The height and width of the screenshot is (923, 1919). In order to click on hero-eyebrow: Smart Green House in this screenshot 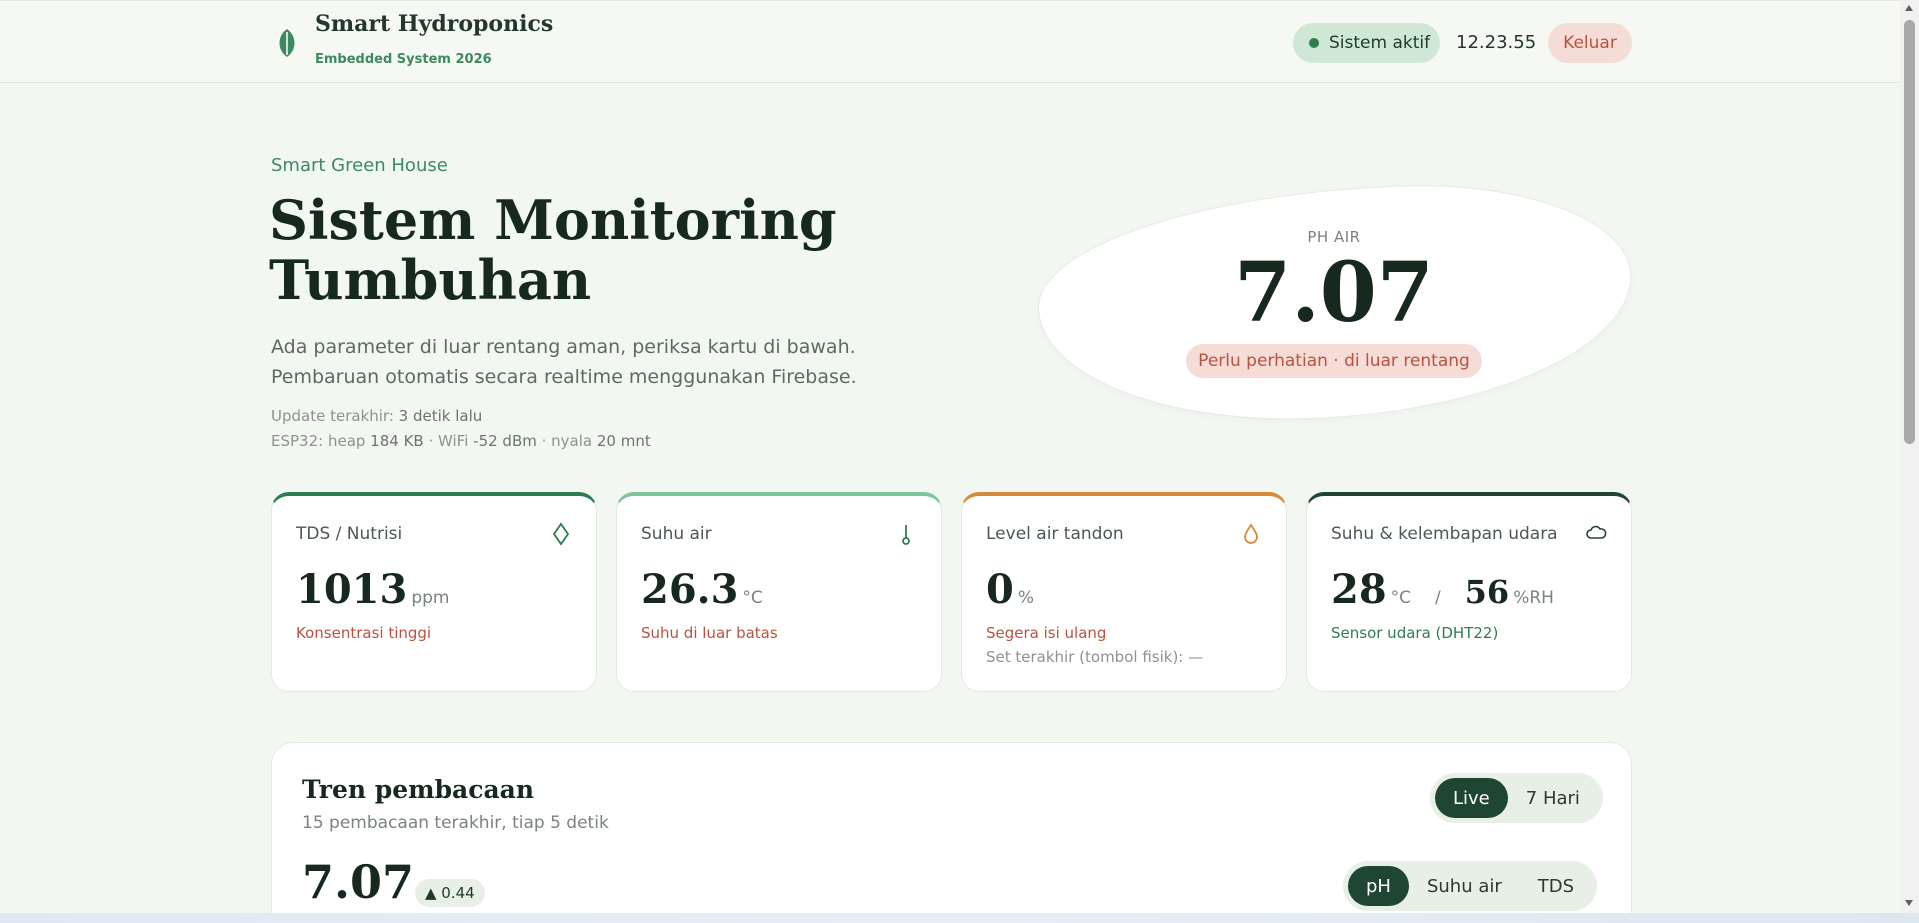, I will do `click(359, 165)`.